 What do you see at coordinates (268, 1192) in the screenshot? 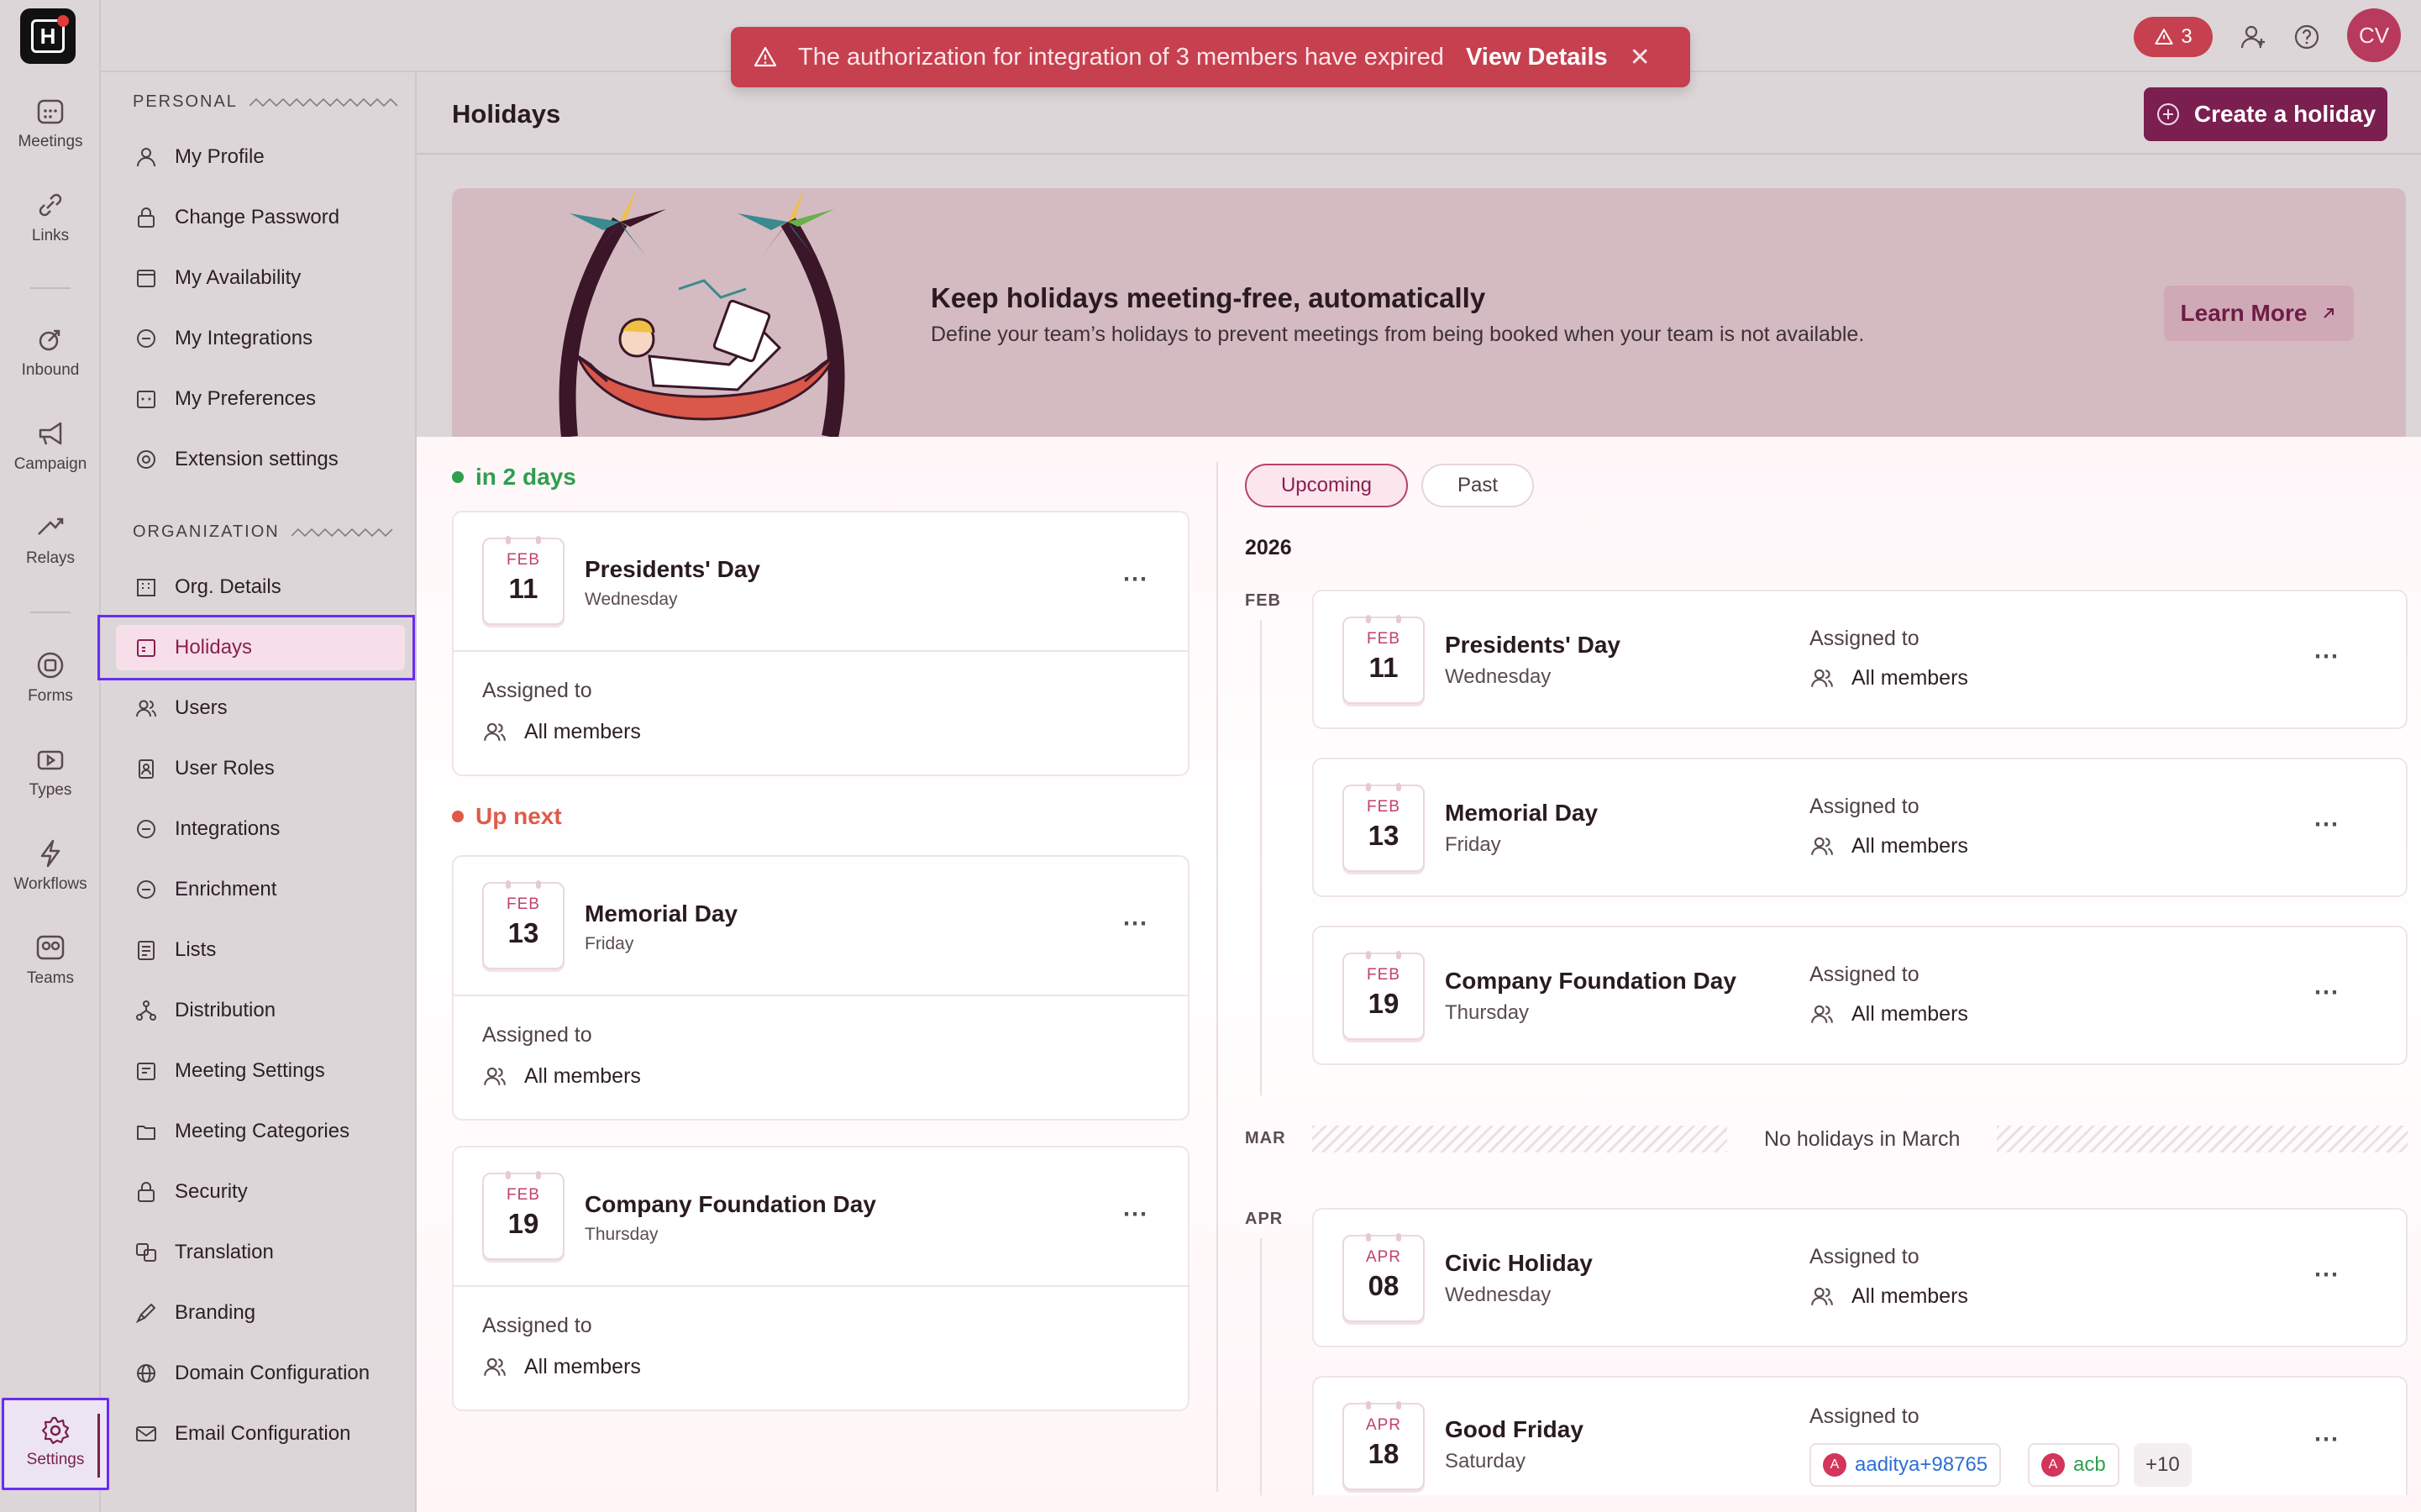
I see `sidebar-item-security: Security` at bounding box center [268, 1192].